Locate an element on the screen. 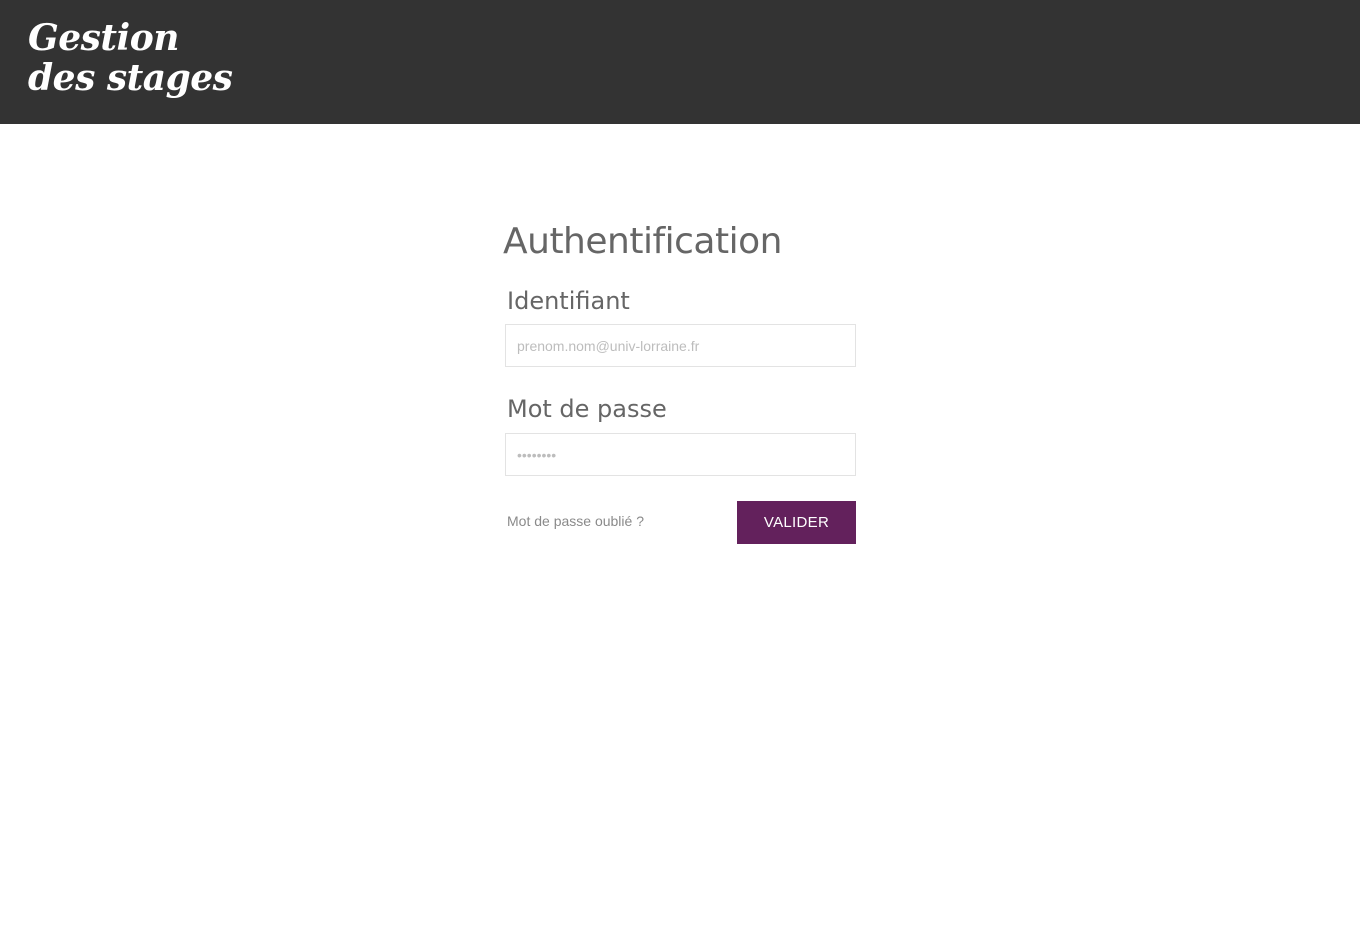 Image resolution: width=1360 pixels, height=950 pixels. app-logo: Gestion des stages is located at coordinates (130, 58).